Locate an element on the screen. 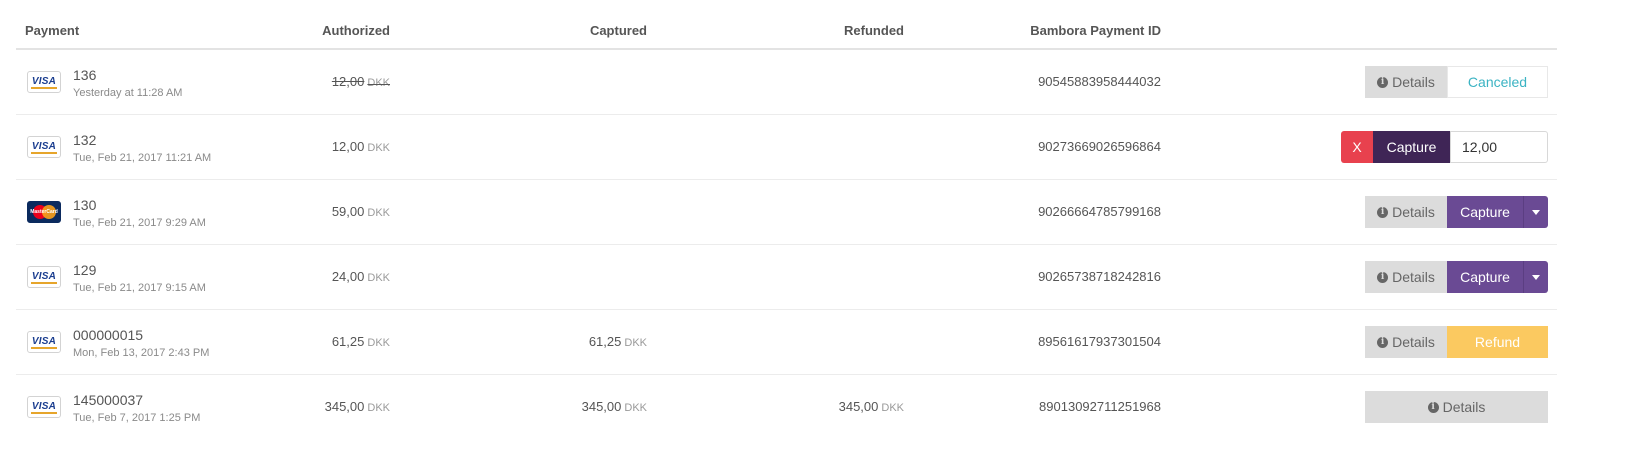  order-number: 132 is located at coordinates (85, 140).